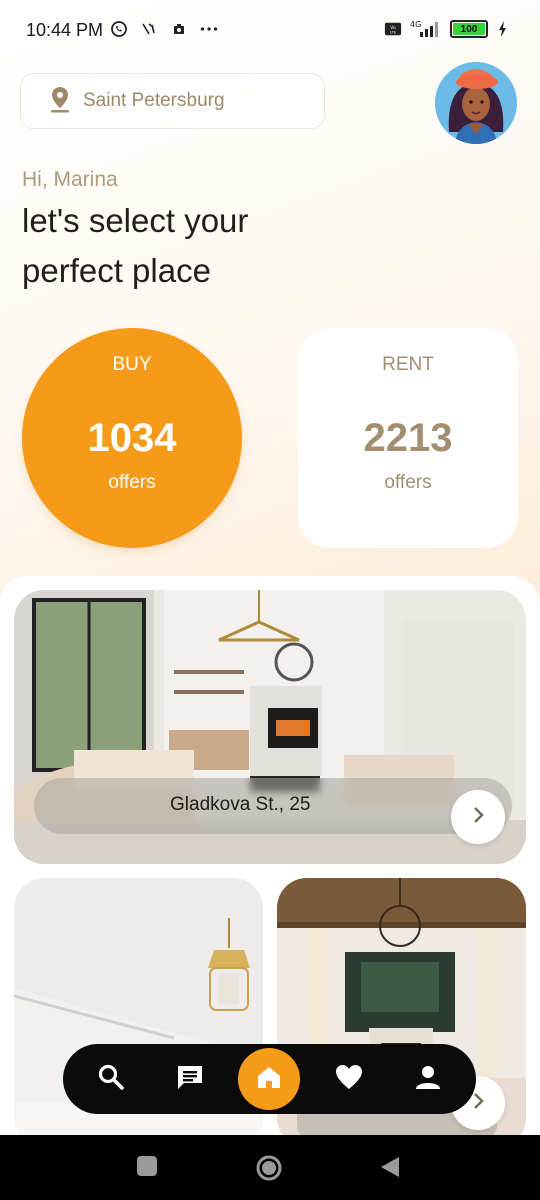  I want to click on bottom-nav, so click(269, 1079).